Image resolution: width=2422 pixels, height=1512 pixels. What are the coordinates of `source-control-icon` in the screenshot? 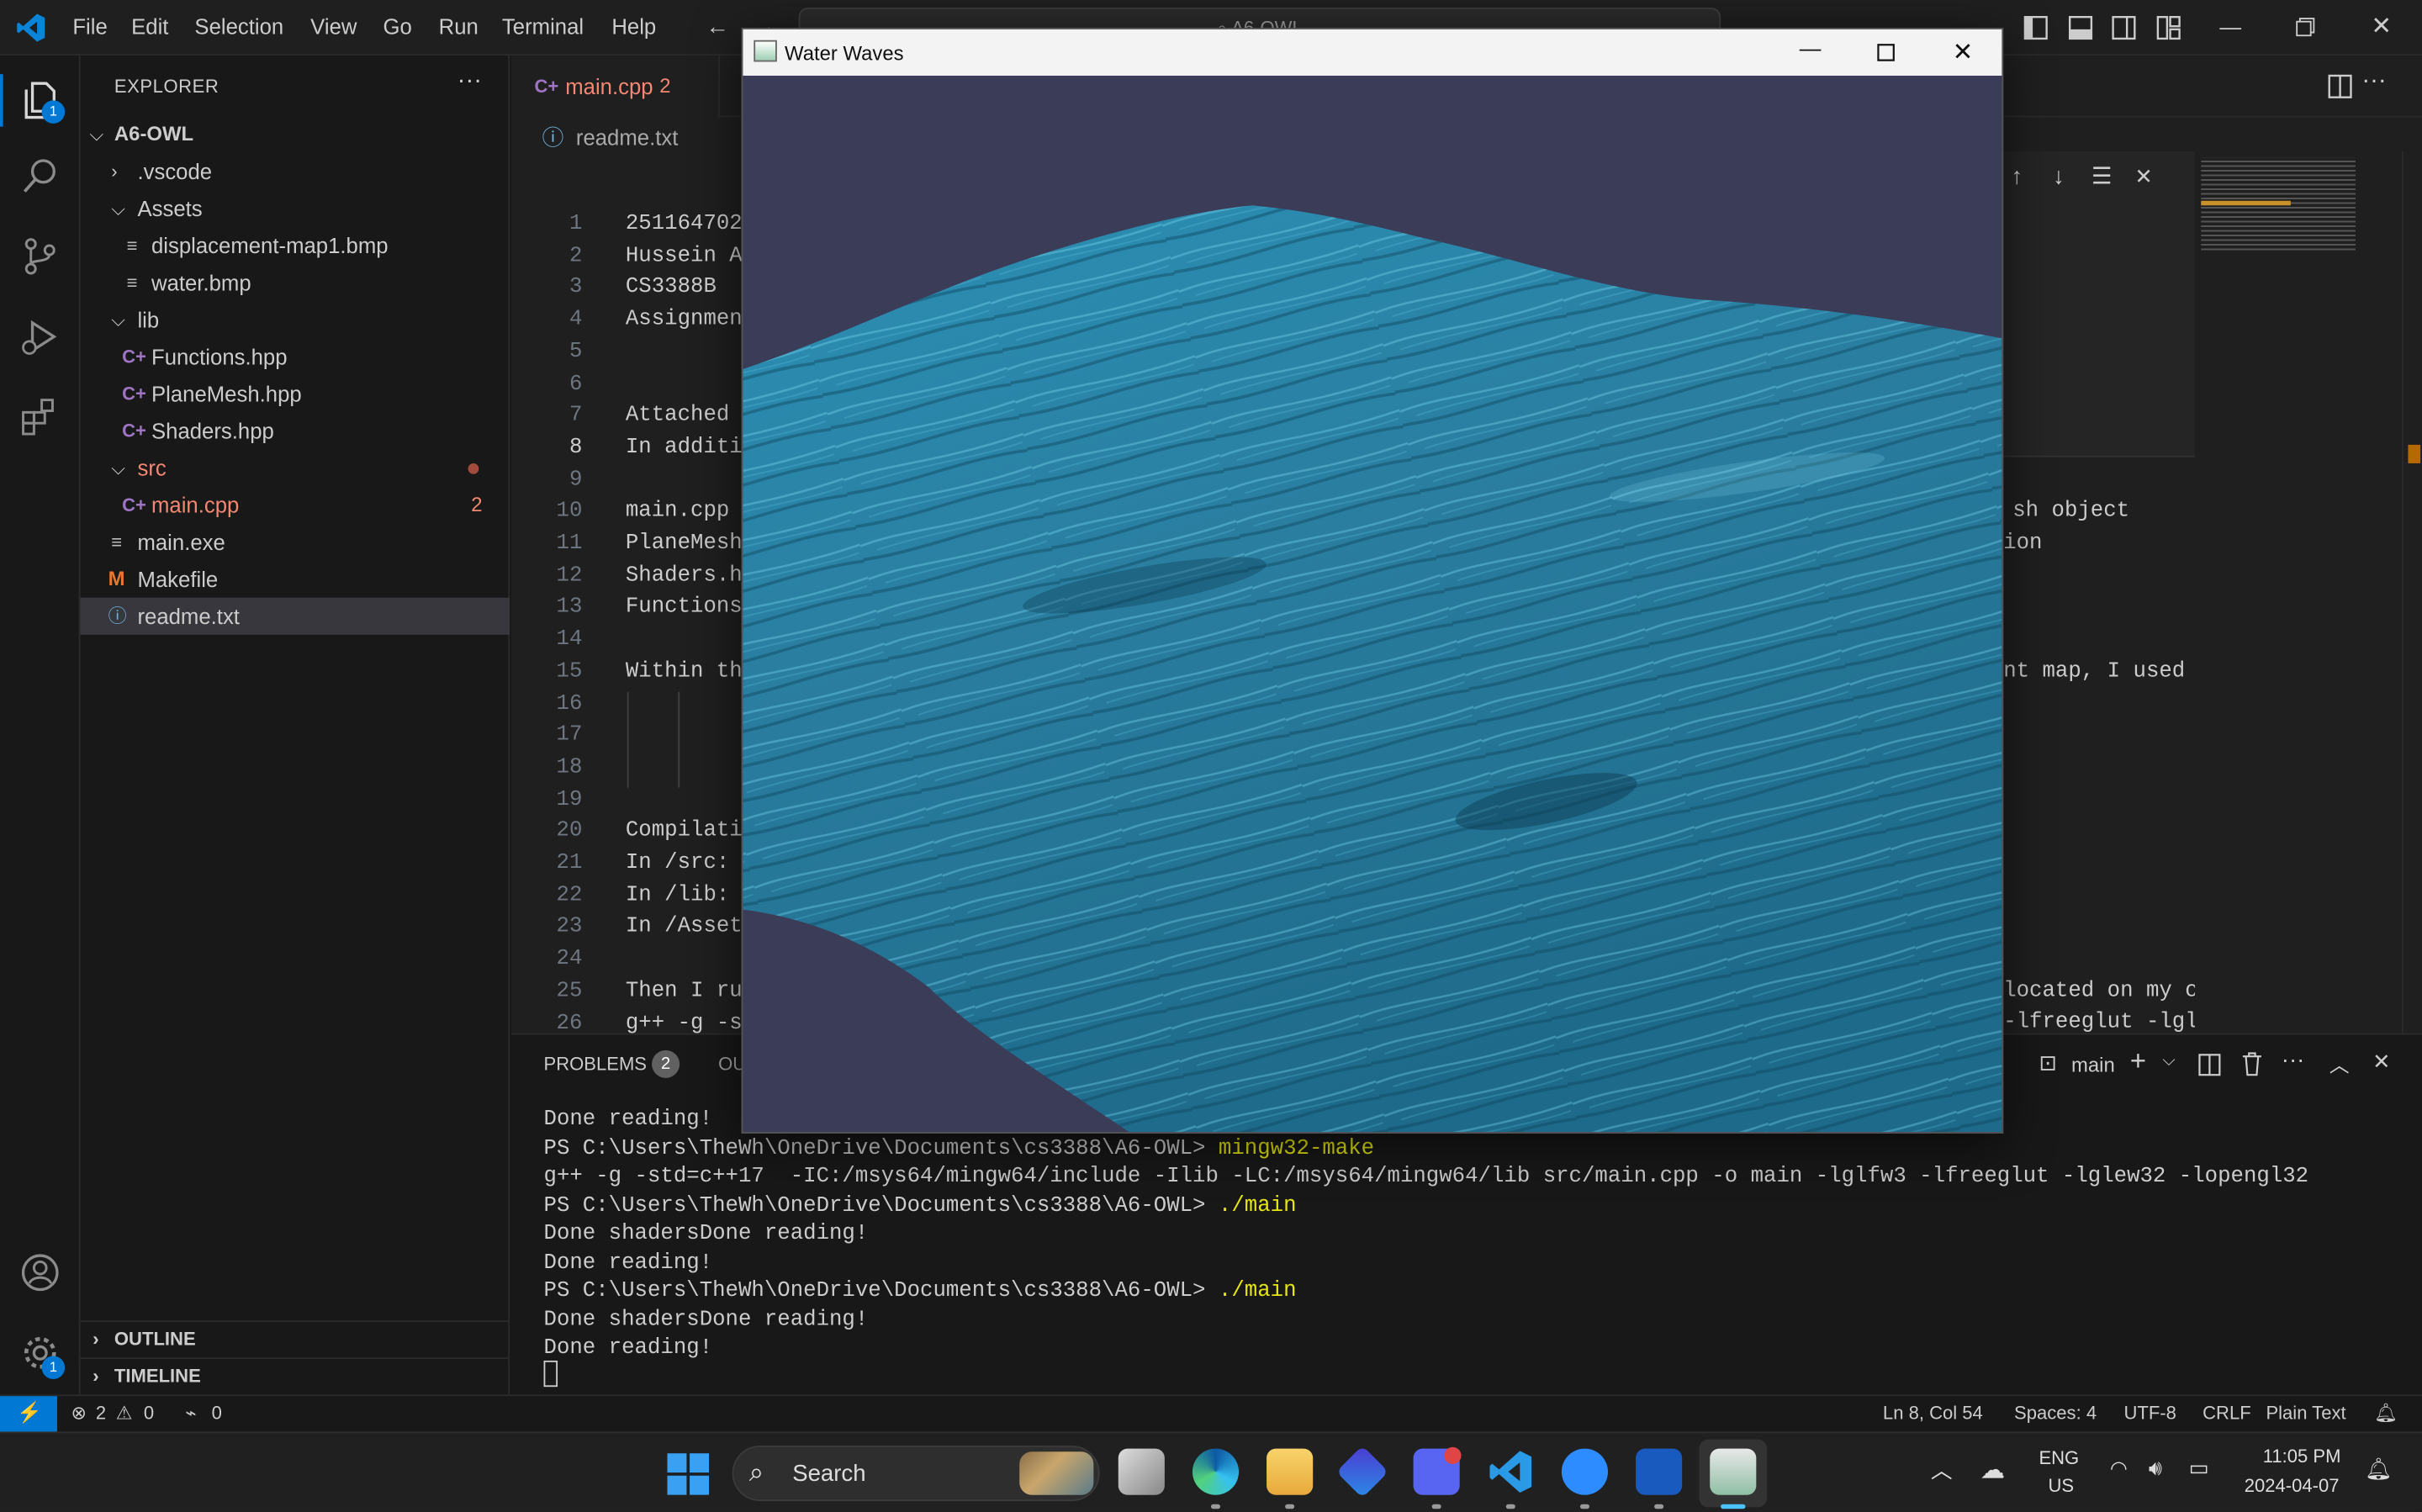 It's located at (40, 256).